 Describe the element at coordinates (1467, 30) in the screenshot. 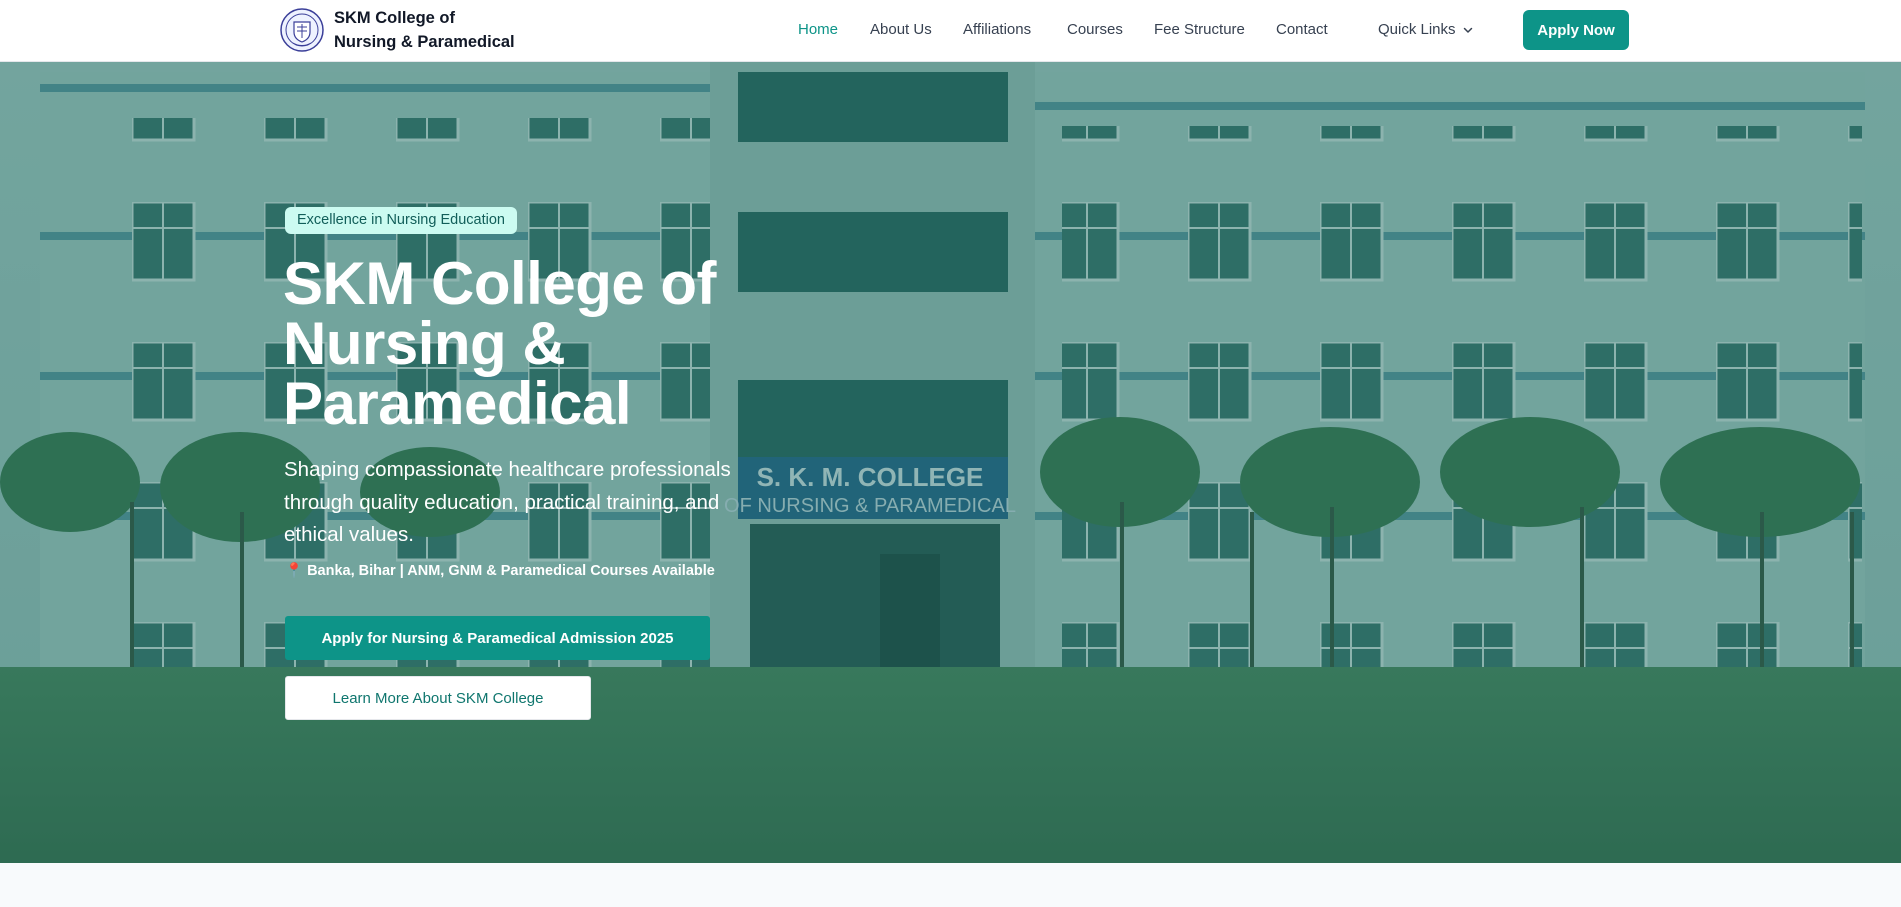

I see `chevron-down-icon` at that location.